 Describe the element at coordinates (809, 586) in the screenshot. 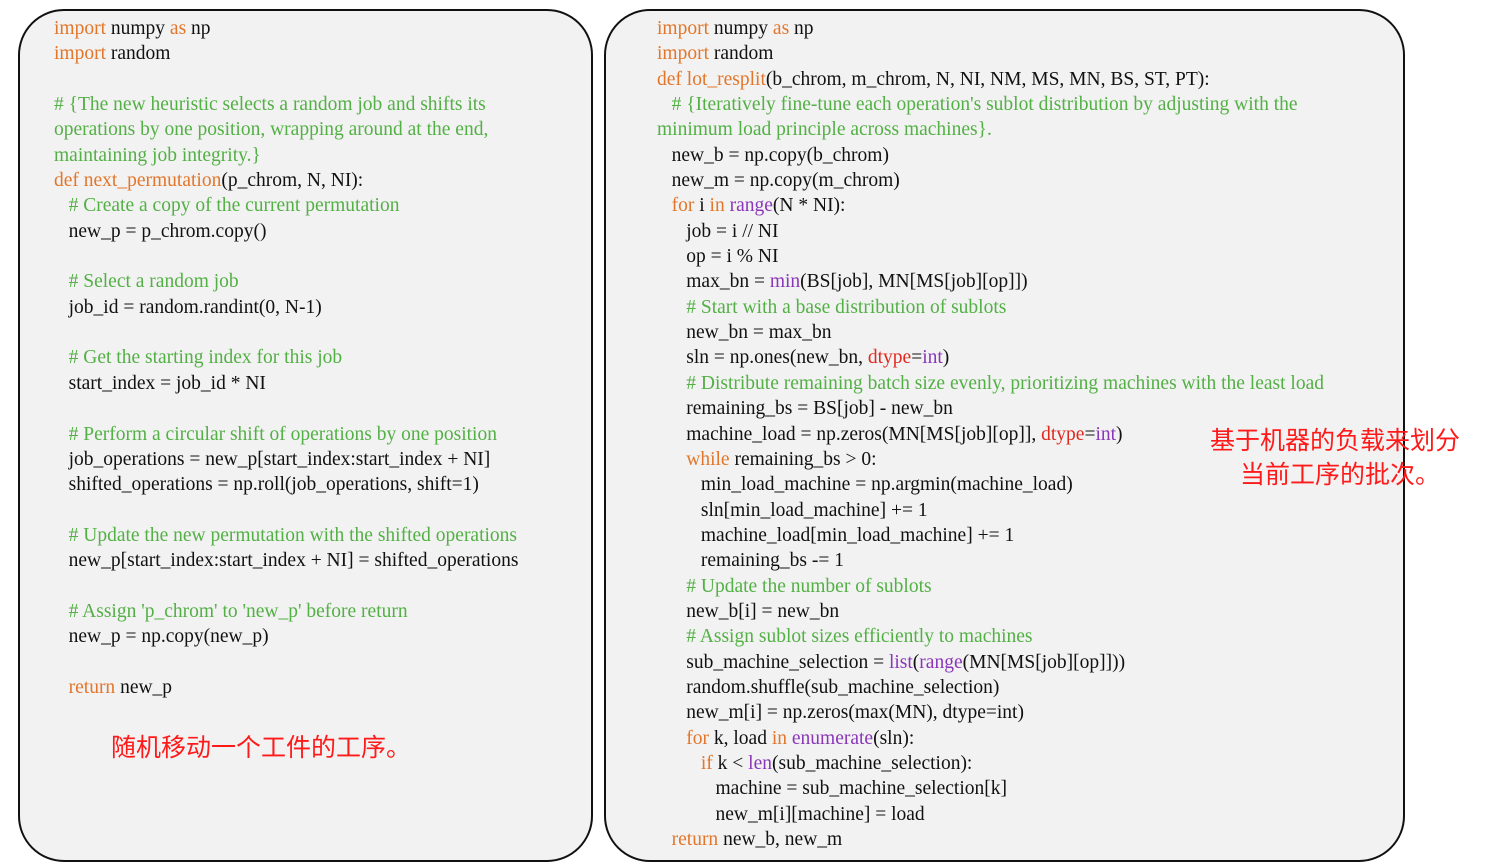

I see `code-token: # Update the number of sublots` at that location.